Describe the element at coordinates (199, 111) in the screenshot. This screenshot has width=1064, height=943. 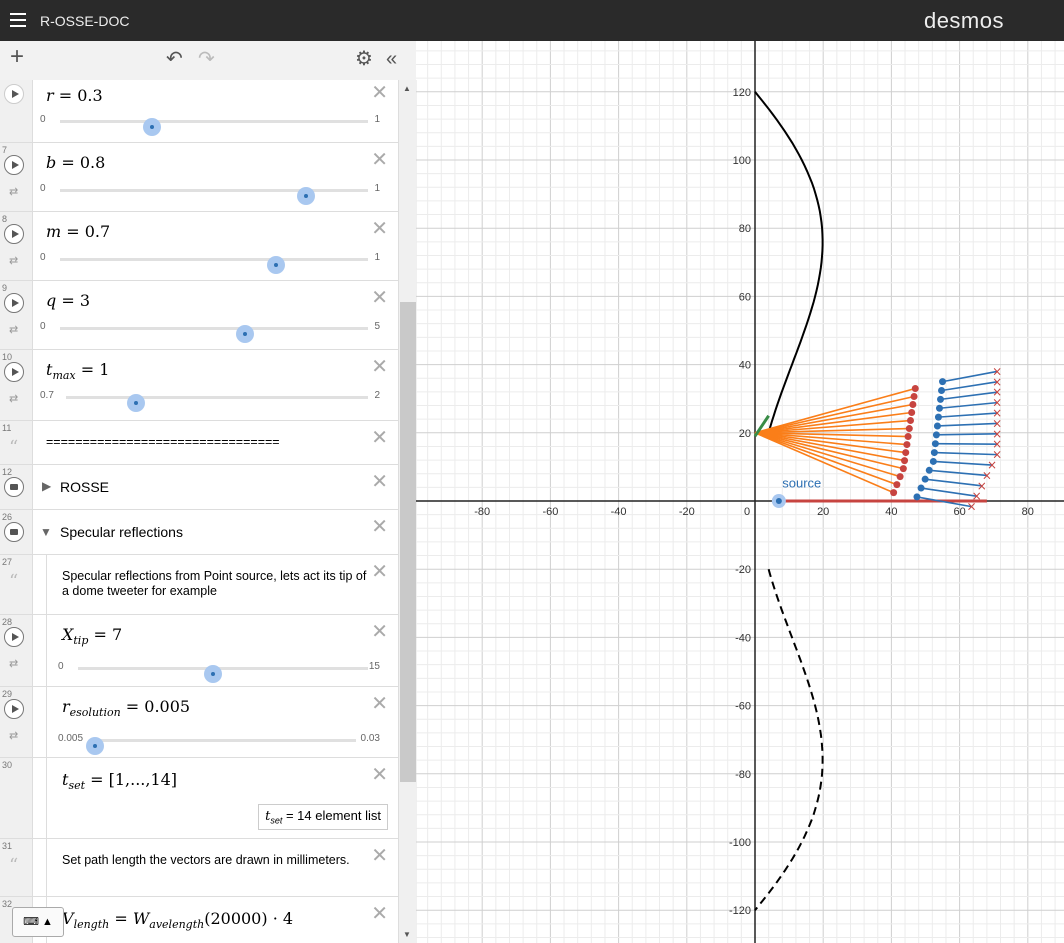
I see `expression-r: r = 0.3 01 ✕` at that location.